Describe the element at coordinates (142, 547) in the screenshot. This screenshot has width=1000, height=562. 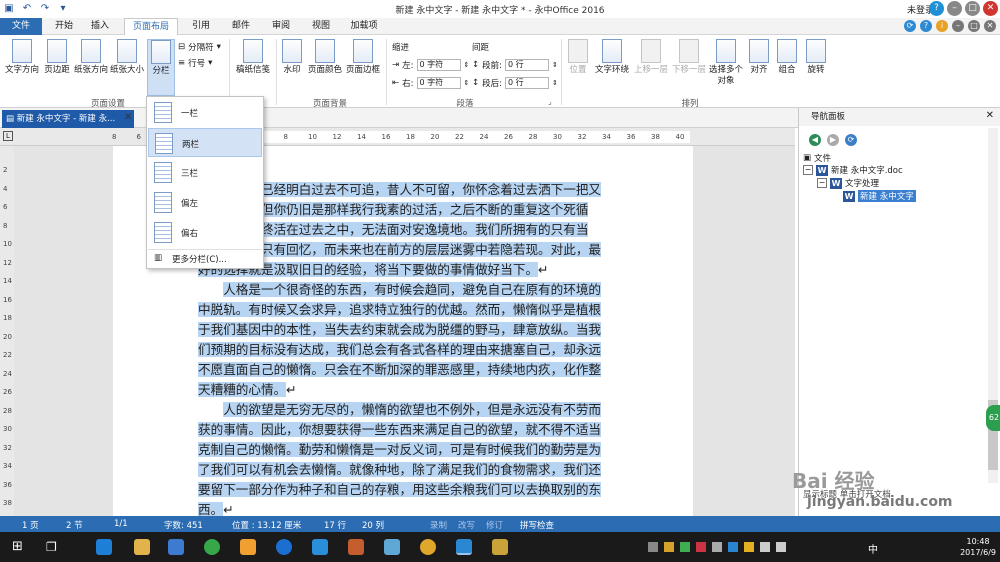
I see `explorer-icon` at that location.